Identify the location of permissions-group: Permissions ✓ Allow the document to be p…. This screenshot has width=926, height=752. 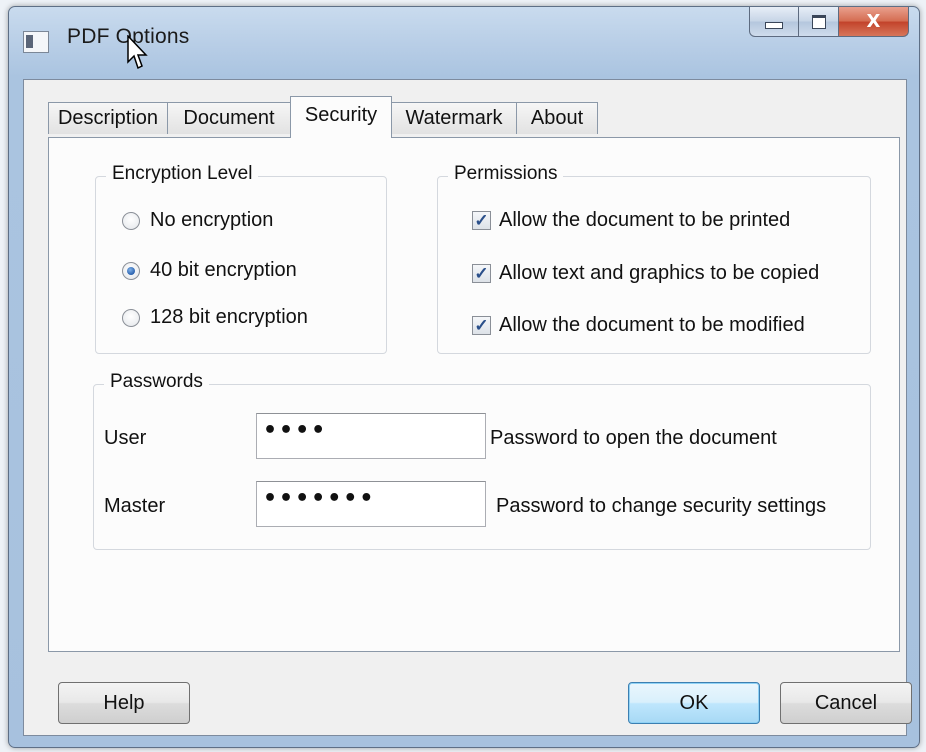
(654, 258).